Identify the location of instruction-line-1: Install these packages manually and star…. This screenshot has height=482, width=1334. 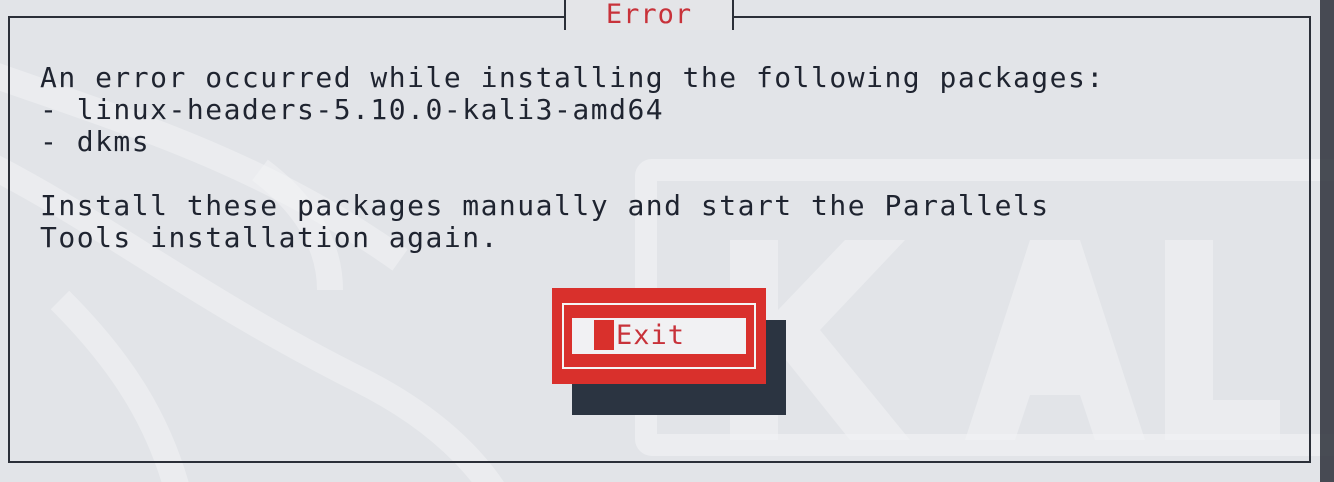
(545, 205).